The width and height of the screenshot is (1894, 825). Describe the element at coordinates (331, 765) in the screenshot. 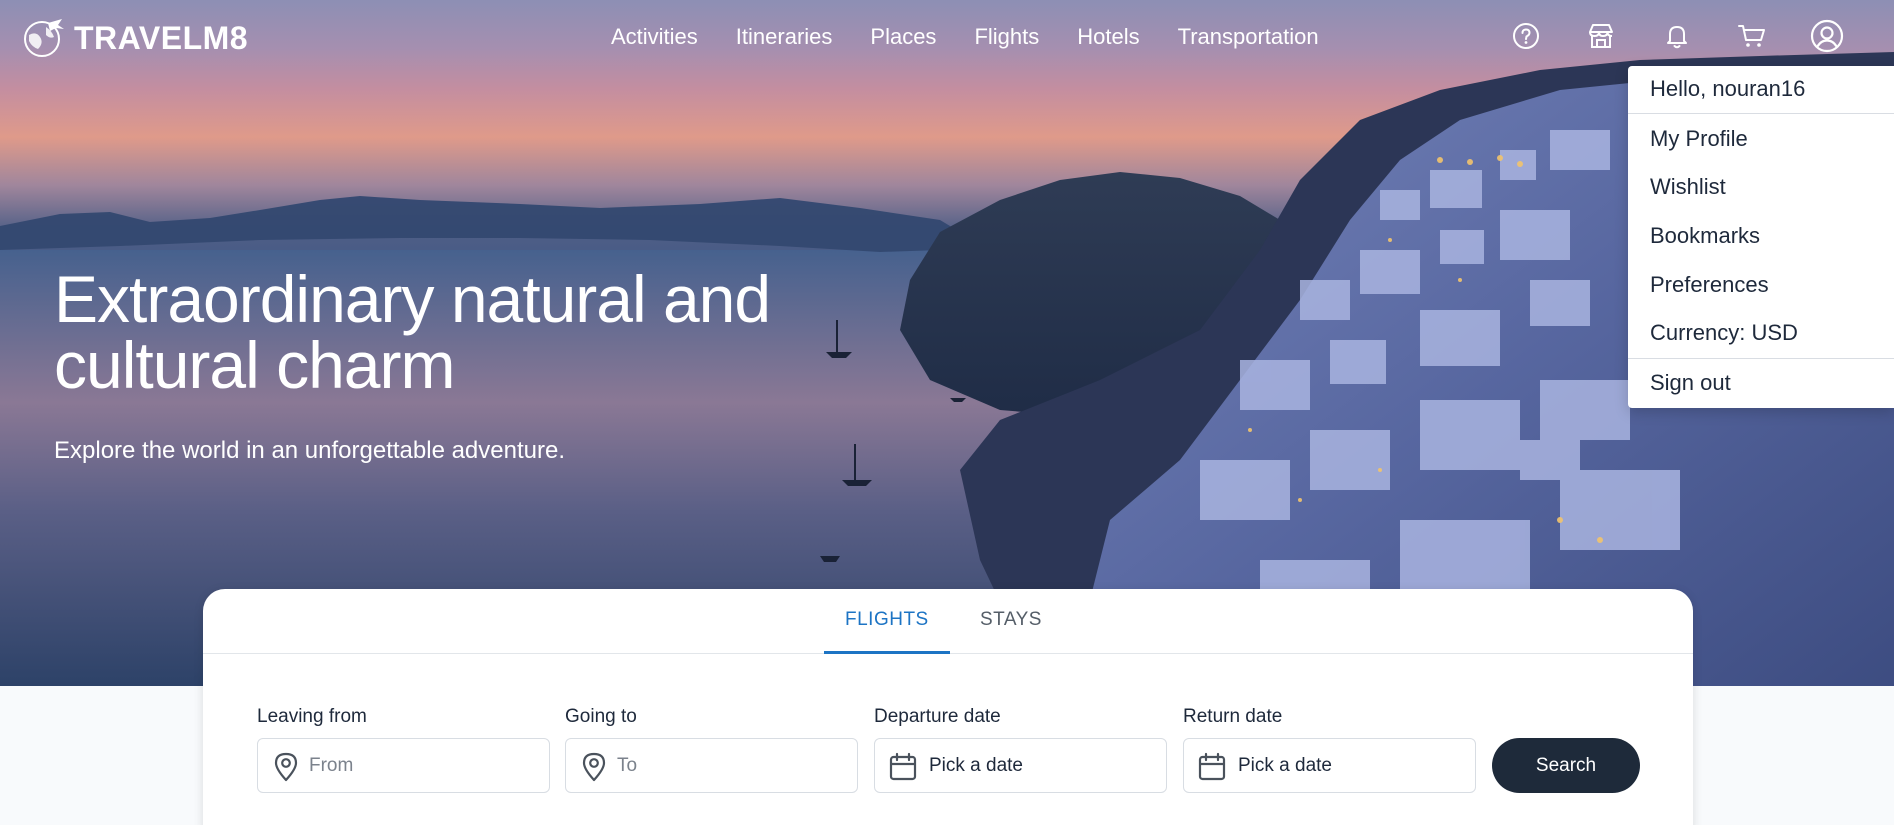

I see `leaving-from-placeholder: From` at that location.